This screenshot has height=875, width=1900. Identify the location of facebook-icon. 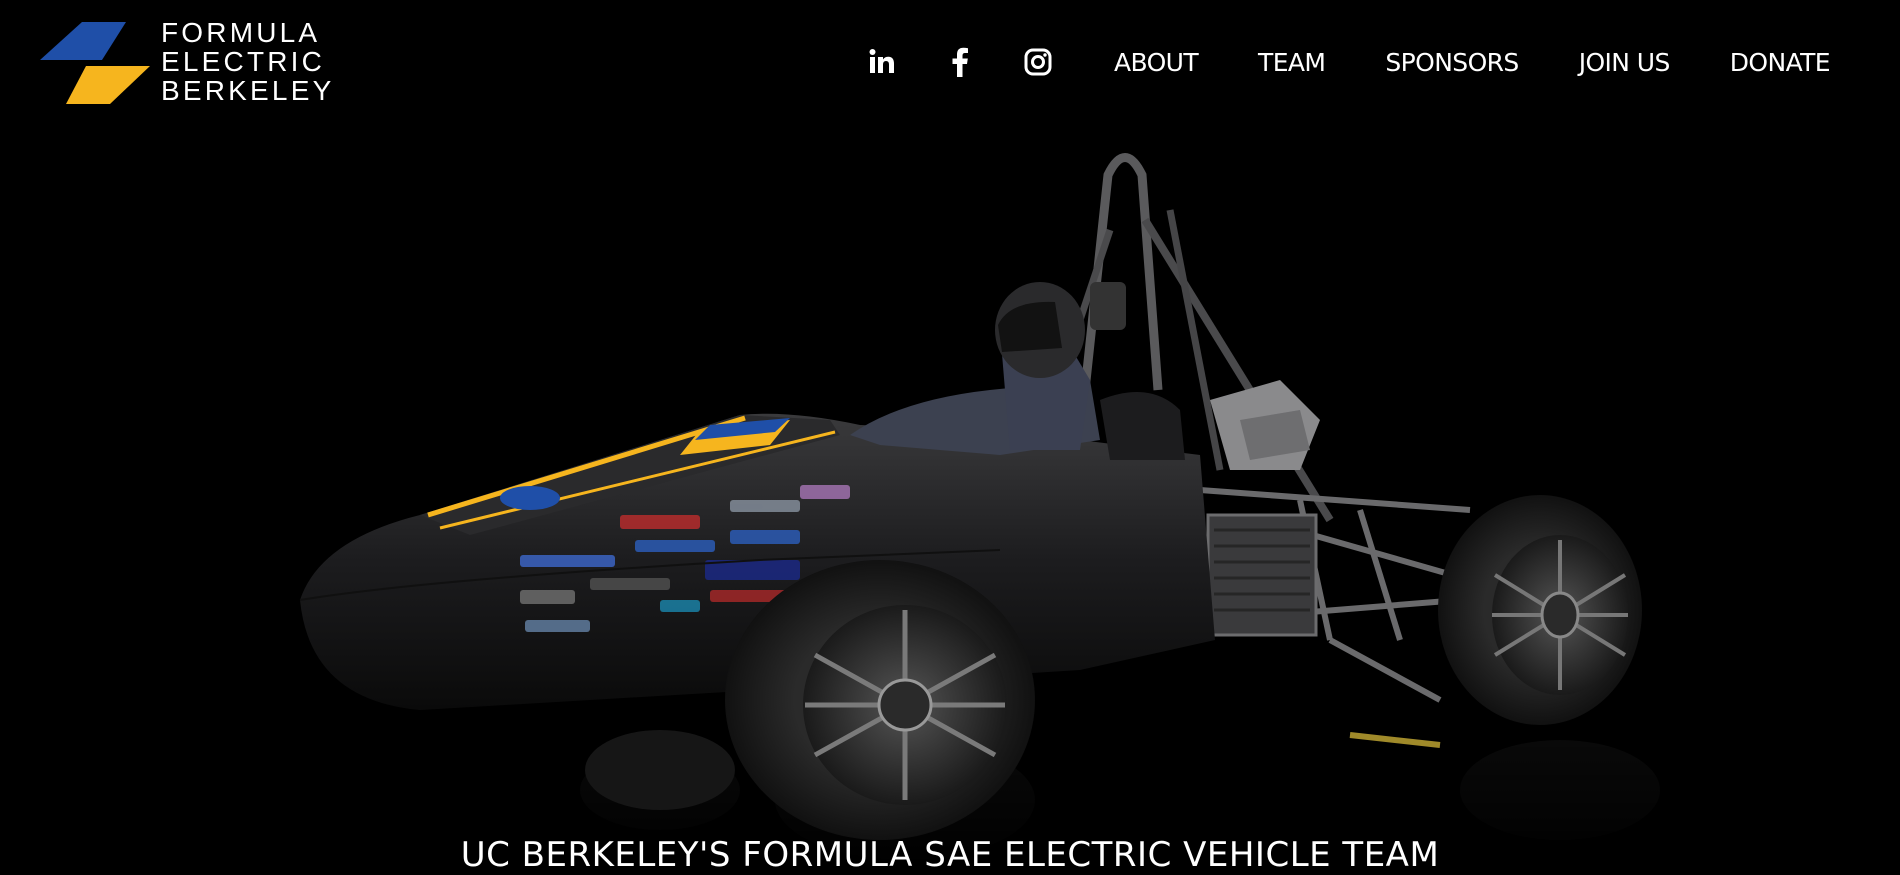
(960, 62).